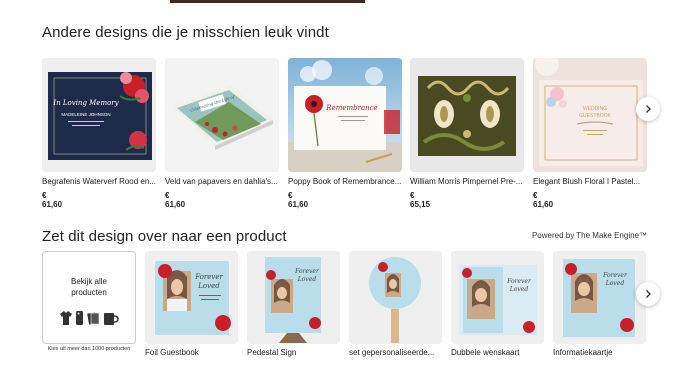  I want to click on product-thumbnail: In Loving Memory MADELEINE JOHNSON, so click(99, 115).